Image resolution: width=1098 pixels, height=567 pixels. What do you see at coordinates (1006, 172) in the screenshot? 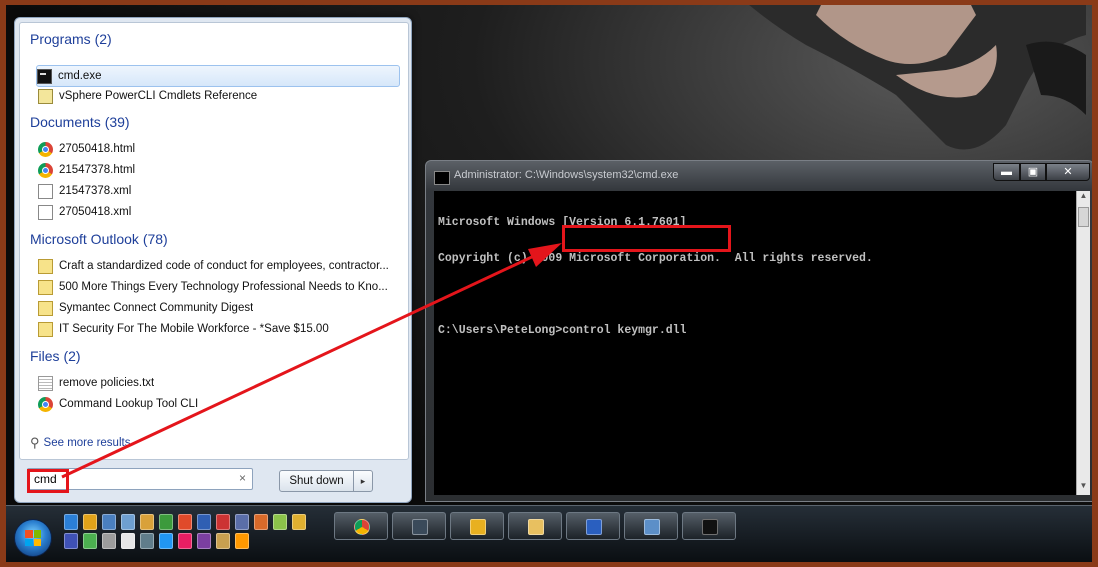
I see `minimize-button: ▬` at bounding box center [1006, 172].